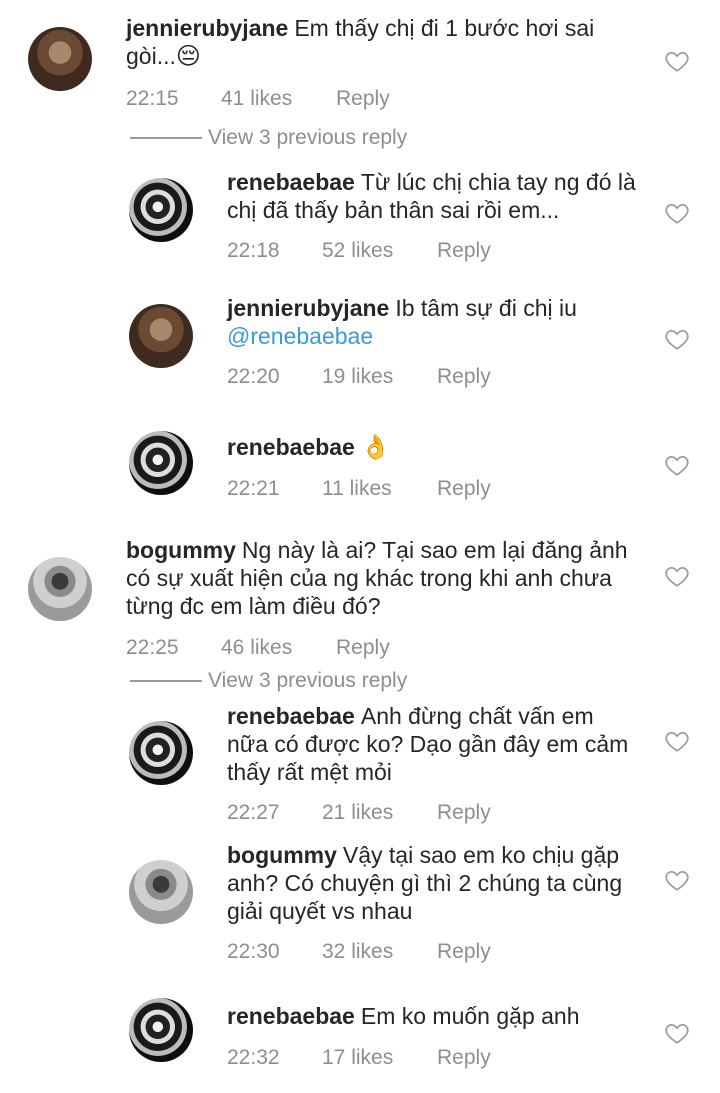 Image resolution: width=720 pixels, height=1093 pixels. What do you see at coordinates (437, 447) in the screenshot?
I see `comment-text: renebaebae 👌` at bounding box center [437, 447].